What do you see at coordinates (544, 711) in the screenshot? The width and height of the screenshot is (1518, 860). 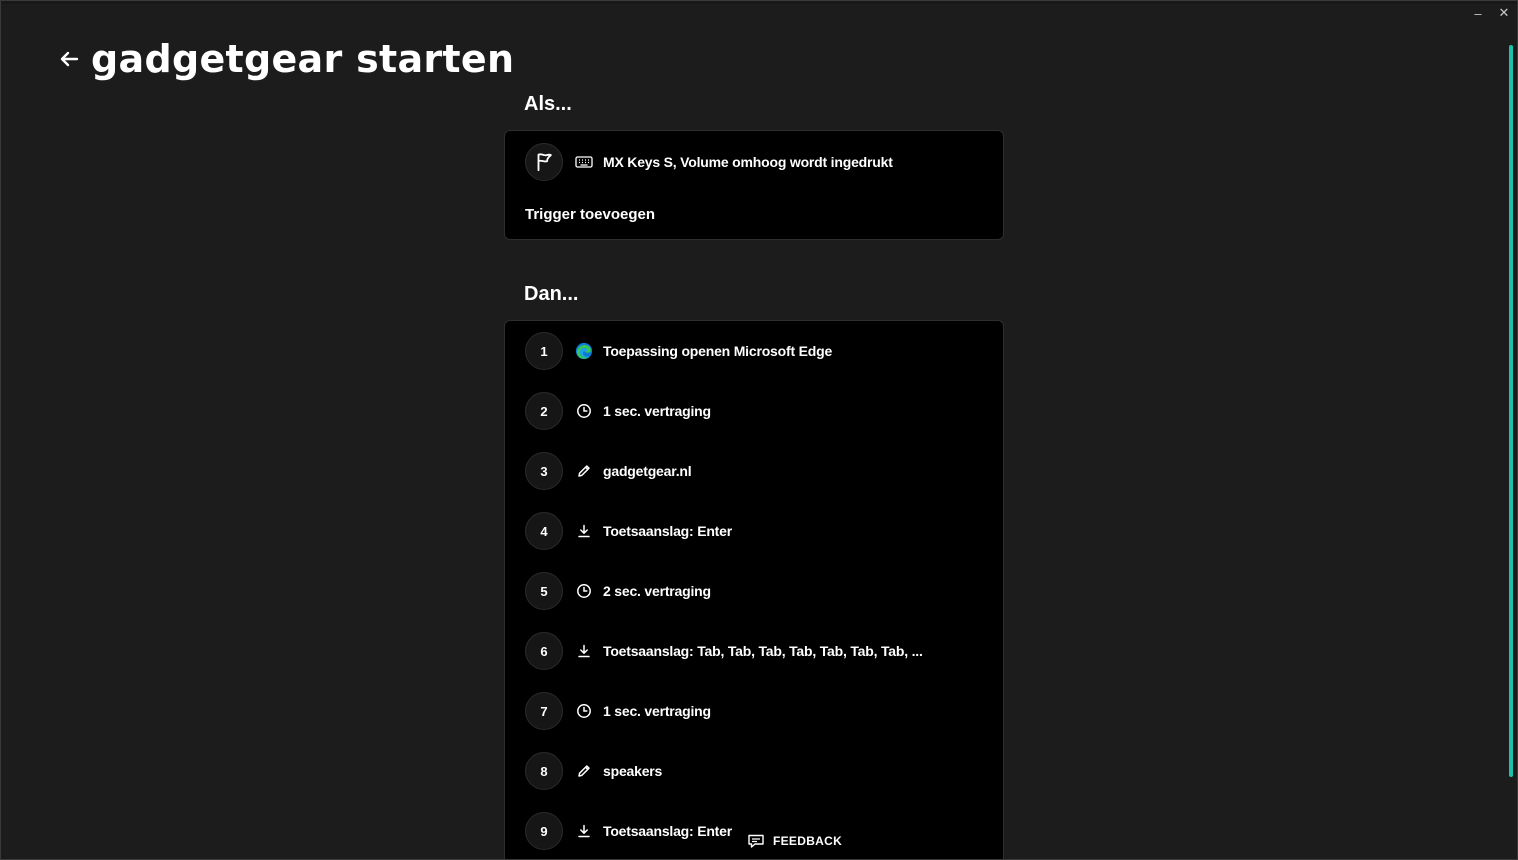 I see `action-number: 7` at bounding box center [544, 711].